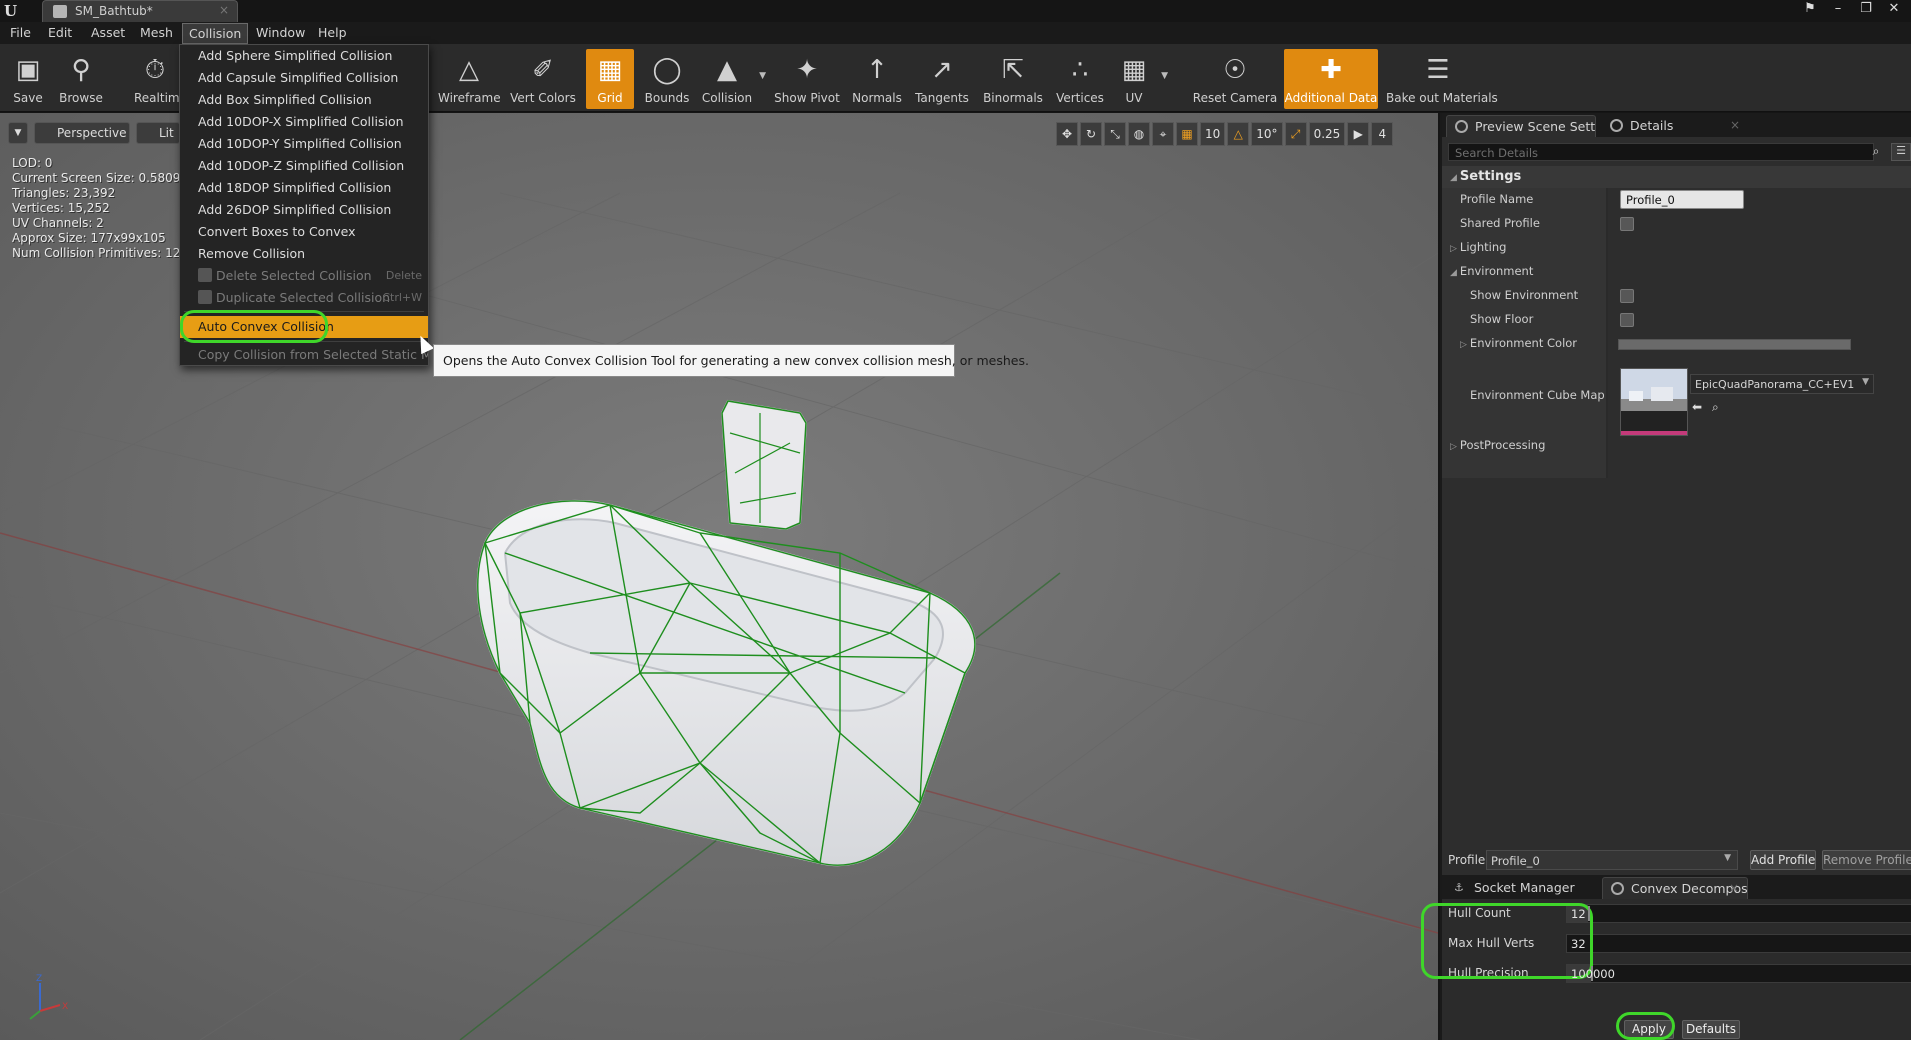 This screenshot has height=1040, width=1911. I want to click on hull-count-slider: 12, so click(1738, 913).